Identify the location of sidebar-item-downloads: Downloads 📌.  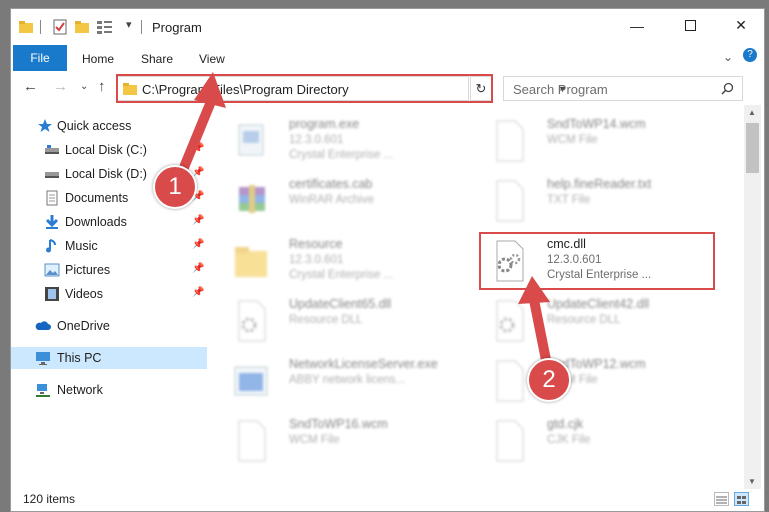
(109, 222).